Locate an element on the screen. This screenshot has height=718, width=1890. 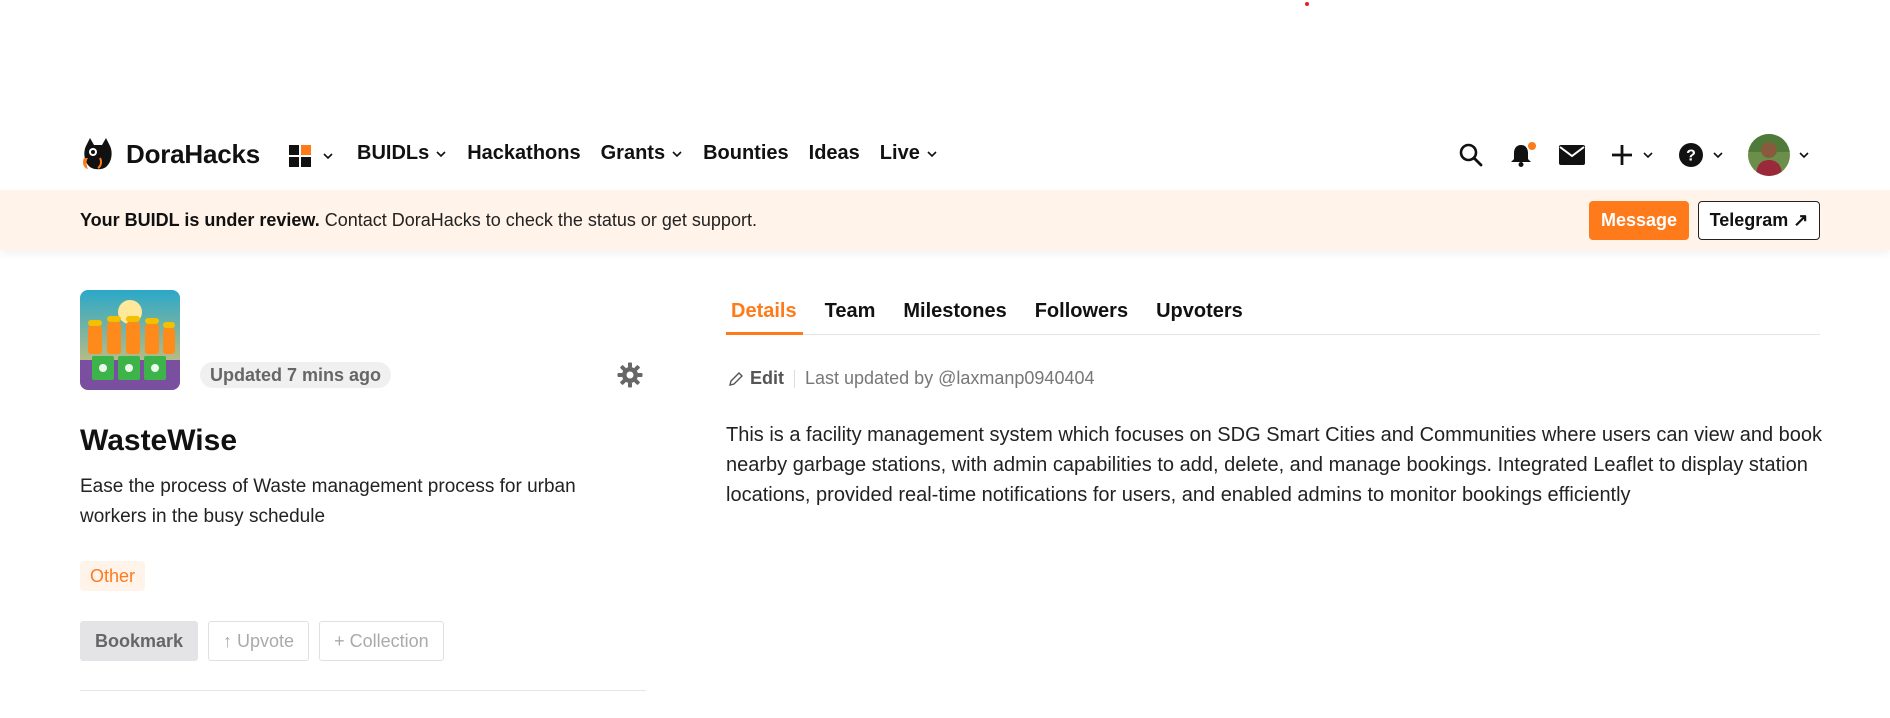
nav-ideas: Ideas is located at coordinates (834, 153).